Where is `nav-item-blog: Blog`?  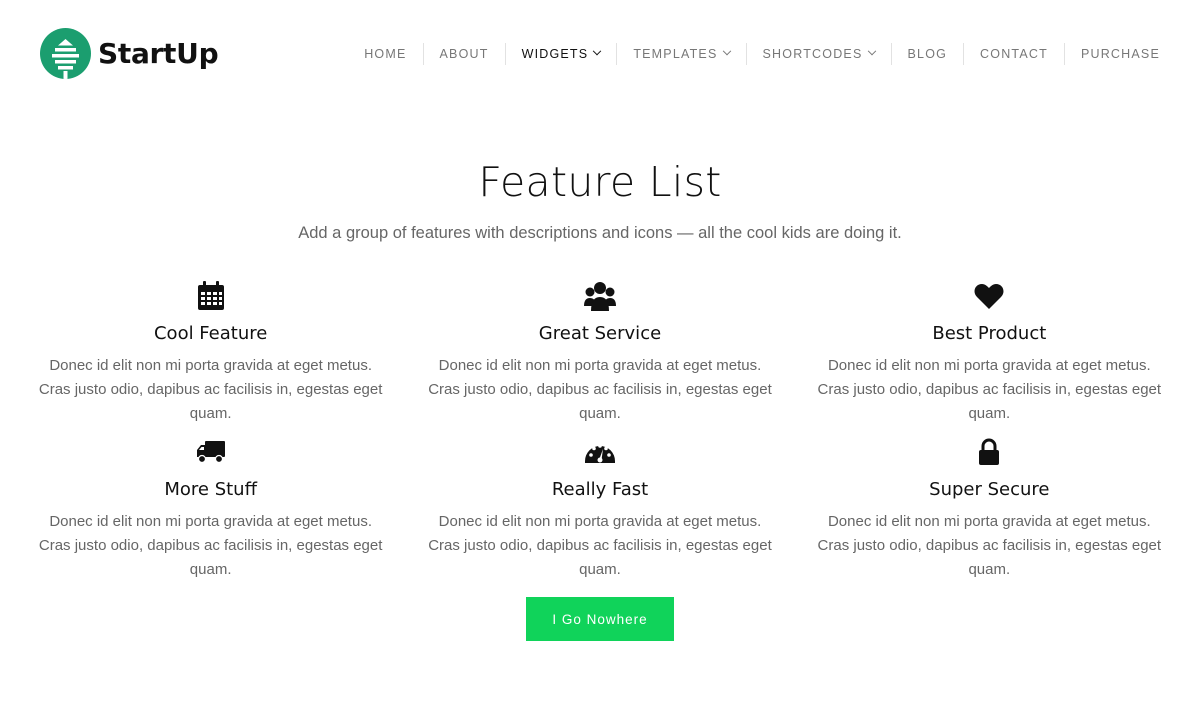
nav-item-blog: Blog is located at coordinates (927, 54).